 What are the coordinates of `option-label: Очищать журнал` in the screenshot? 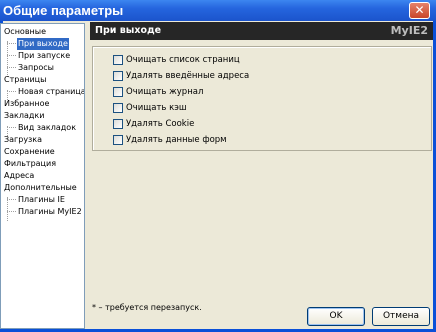 It's located at (165, 92).